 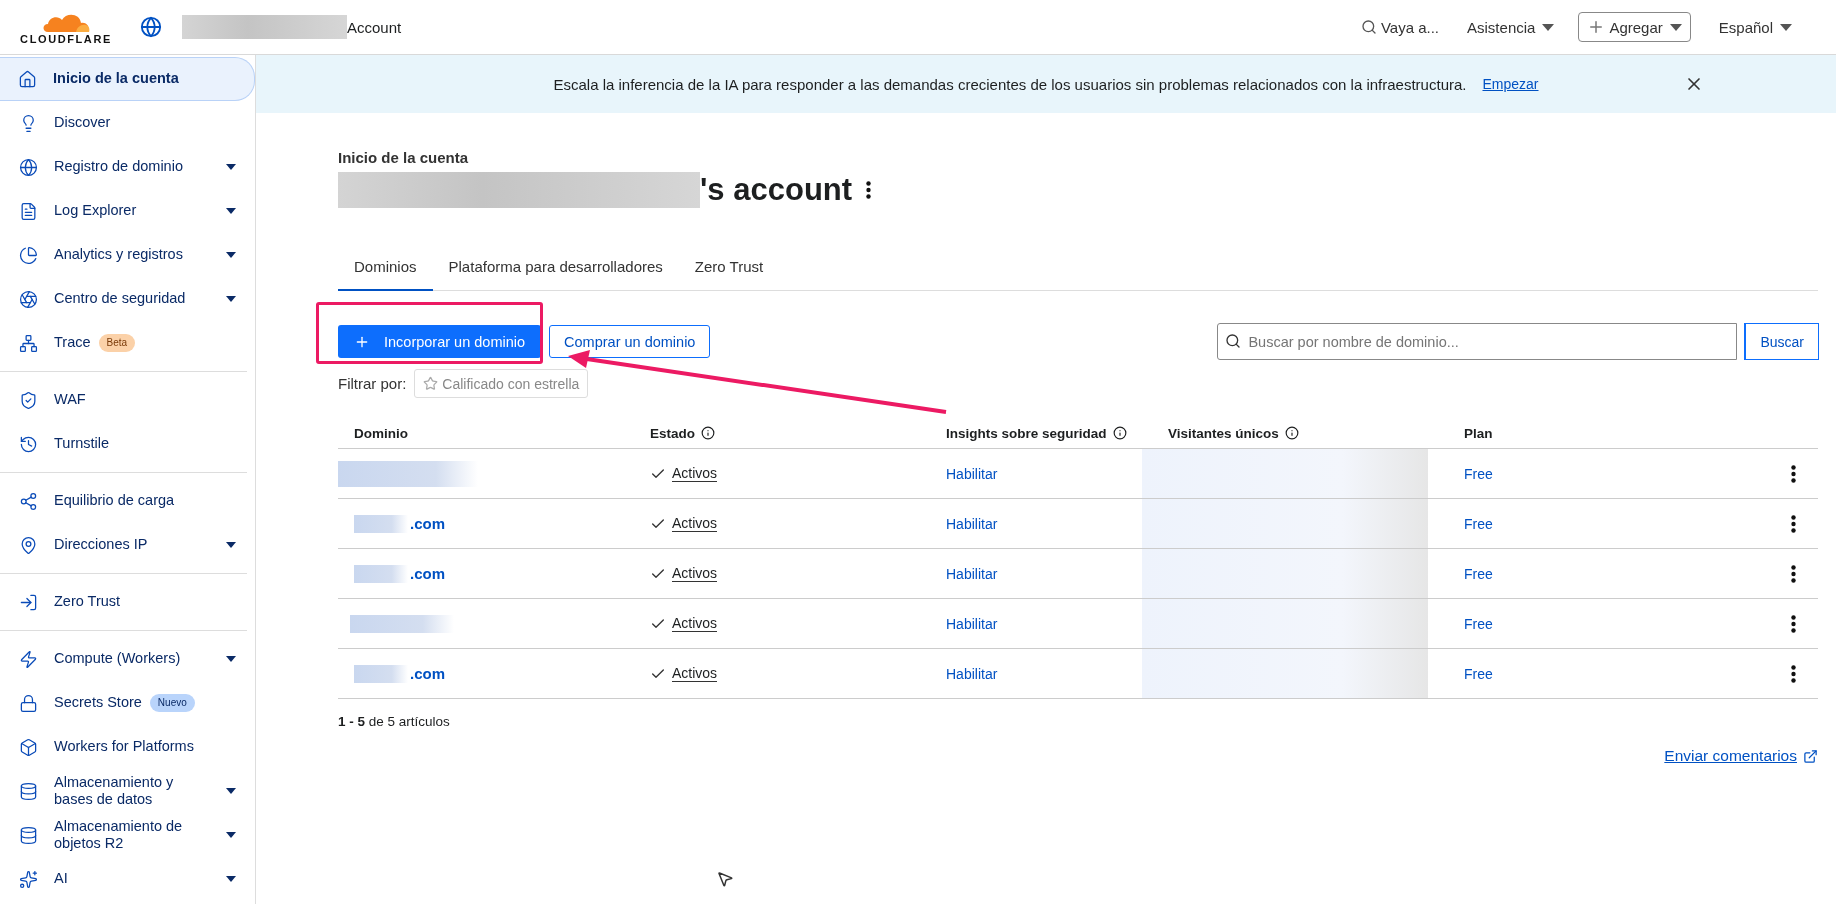 What do you see at coordinates (127, 79) in the screenshot?
I see `sidebar-item: Inicio de la cuenta` at bounding box center [127, 79].